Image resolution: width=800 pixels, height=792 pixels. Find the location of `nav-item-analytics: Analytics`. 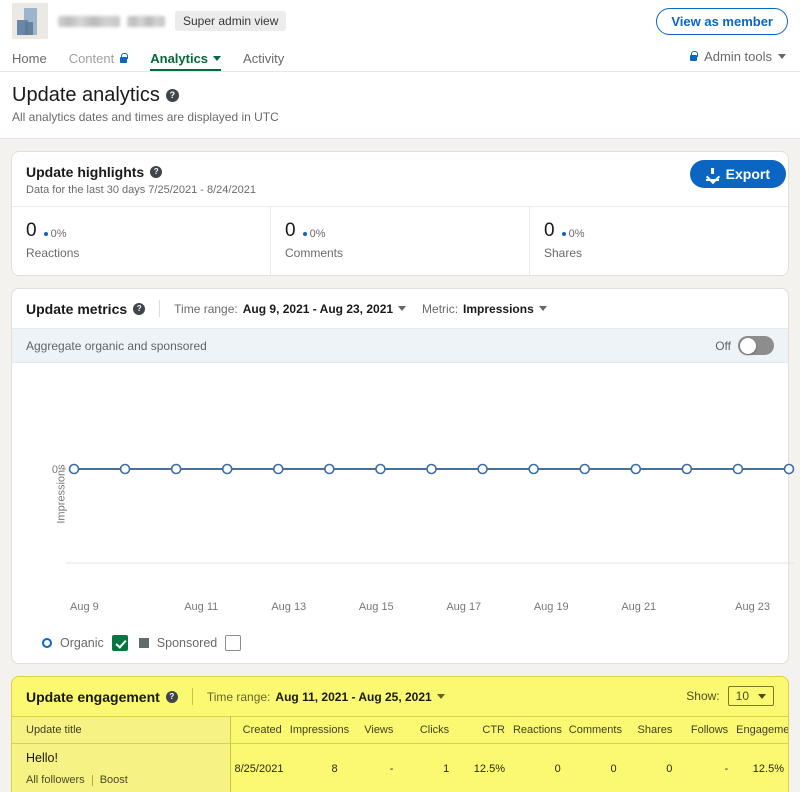

nav-item-analytics: Analytics is located at coordinates (186, 61).